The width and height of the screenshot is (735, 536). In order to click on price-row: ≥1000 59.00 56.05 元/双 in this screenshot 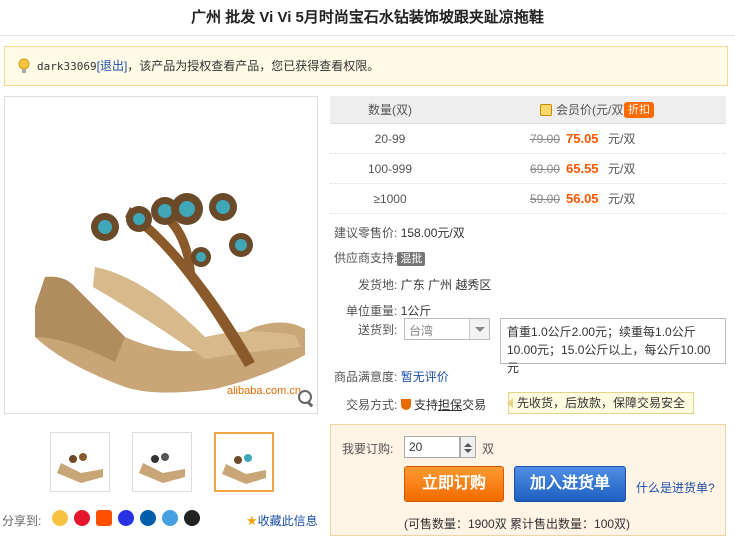, I will do `click(528, 199)`.